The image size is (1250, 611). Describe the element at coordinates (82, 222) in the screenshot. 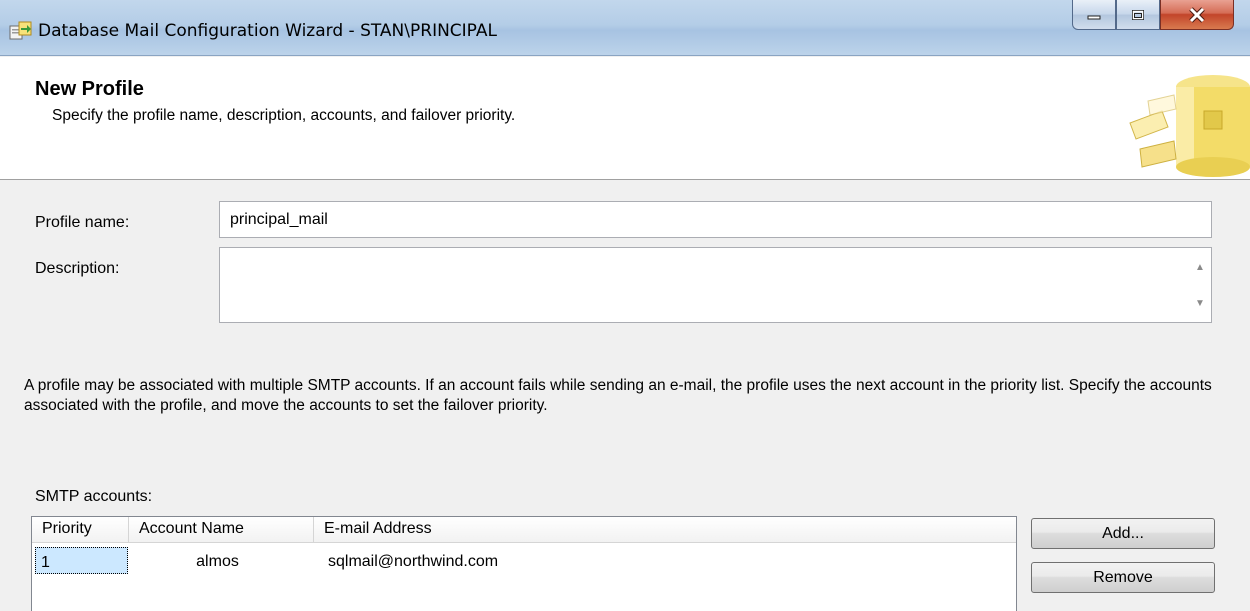

I see `profile-name-label: Profile name:` at that location.